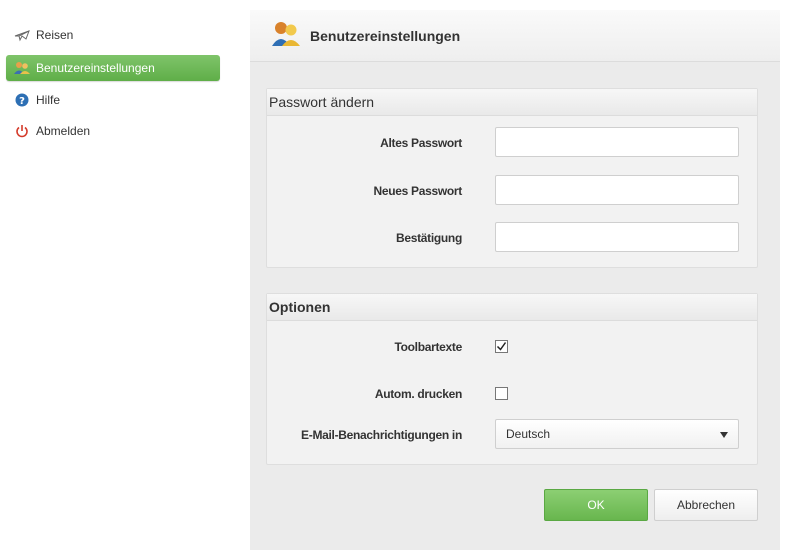 The width and height of the screenshot is (797, 558). I want to click on options-group-title: Optionen, so click(512, 307).